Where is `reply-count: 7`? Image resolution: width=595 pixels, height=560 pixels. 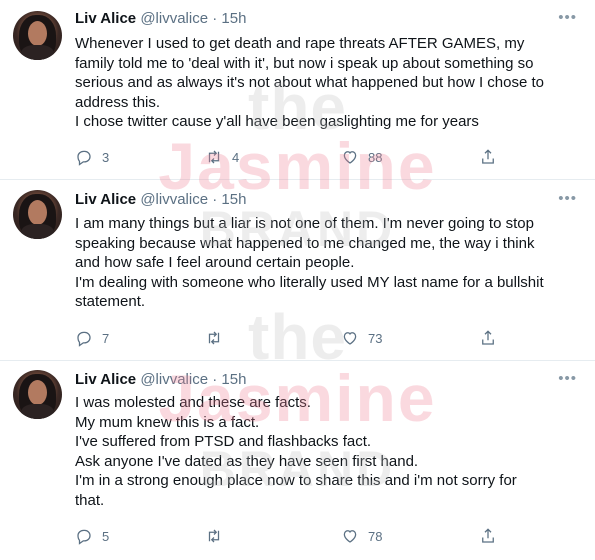 reply-count: 7 is located at coordinates (106, 338).